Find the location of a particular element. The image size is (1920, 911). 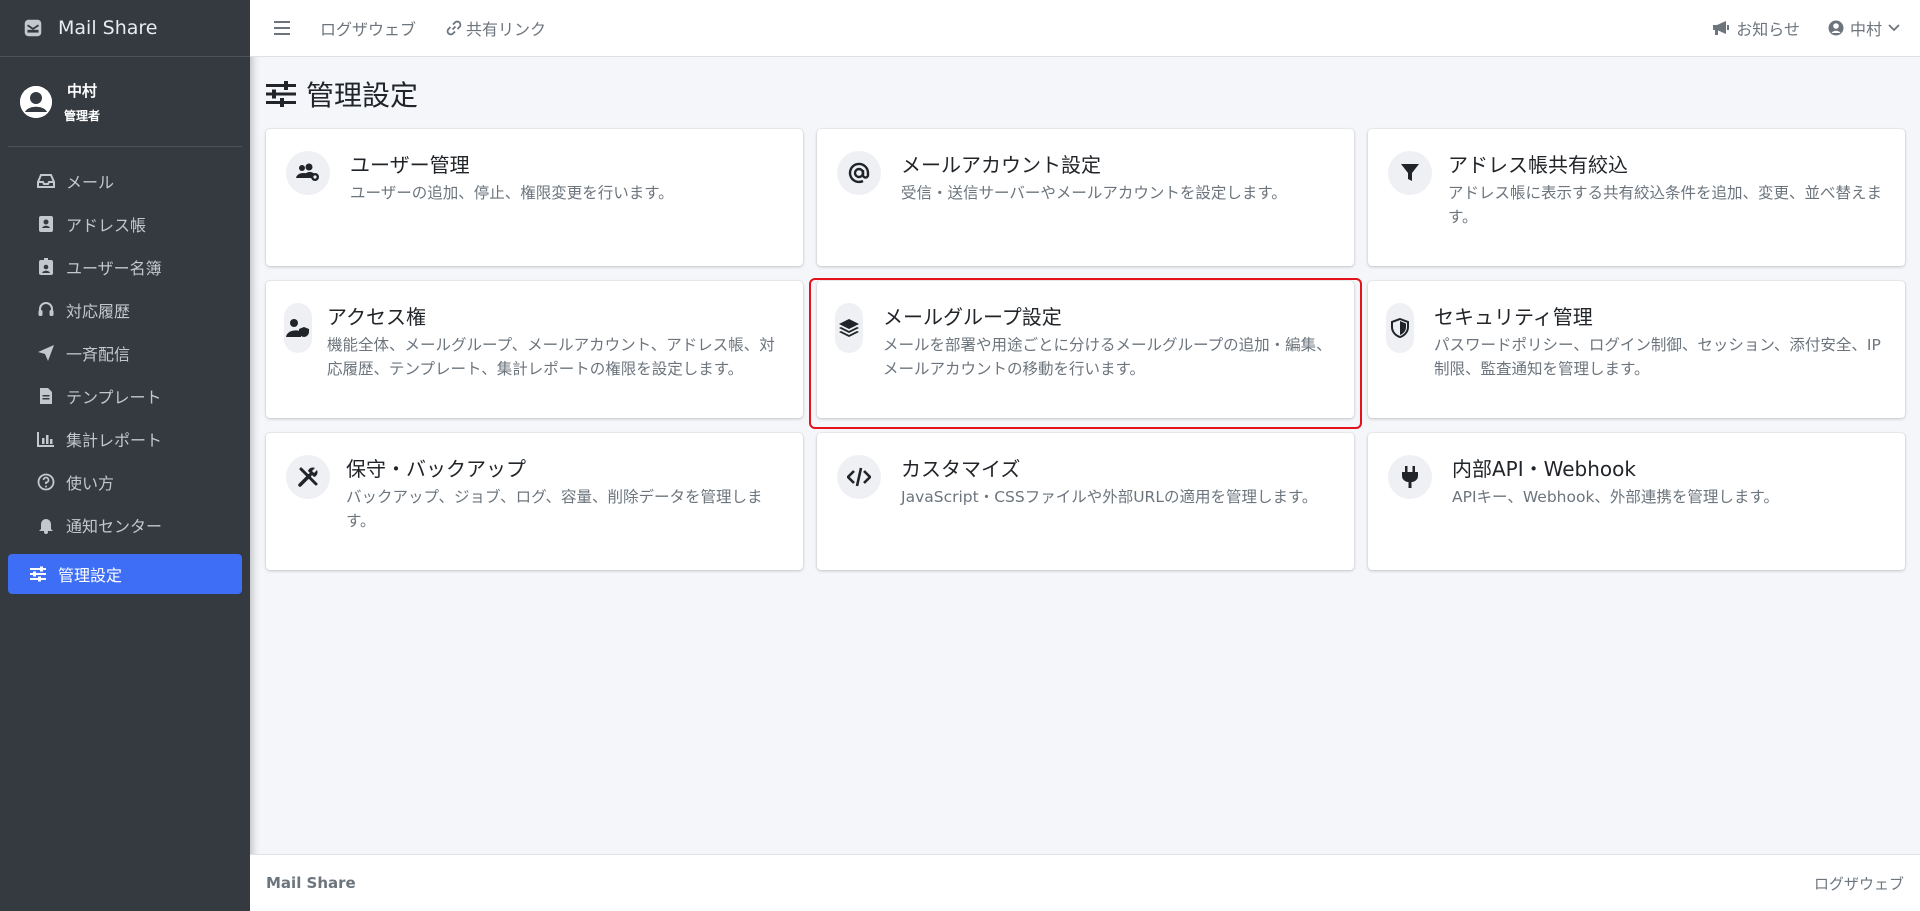

sidebar-item-label: 集計レポート is located at coordinates (114, 440).